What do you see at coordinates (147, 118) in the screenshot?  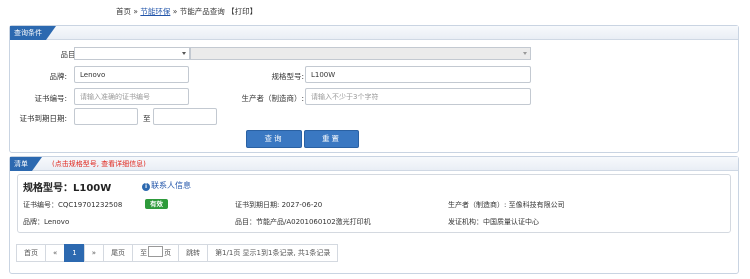 I see `to-label: 至` at bounding box center [147, 118].